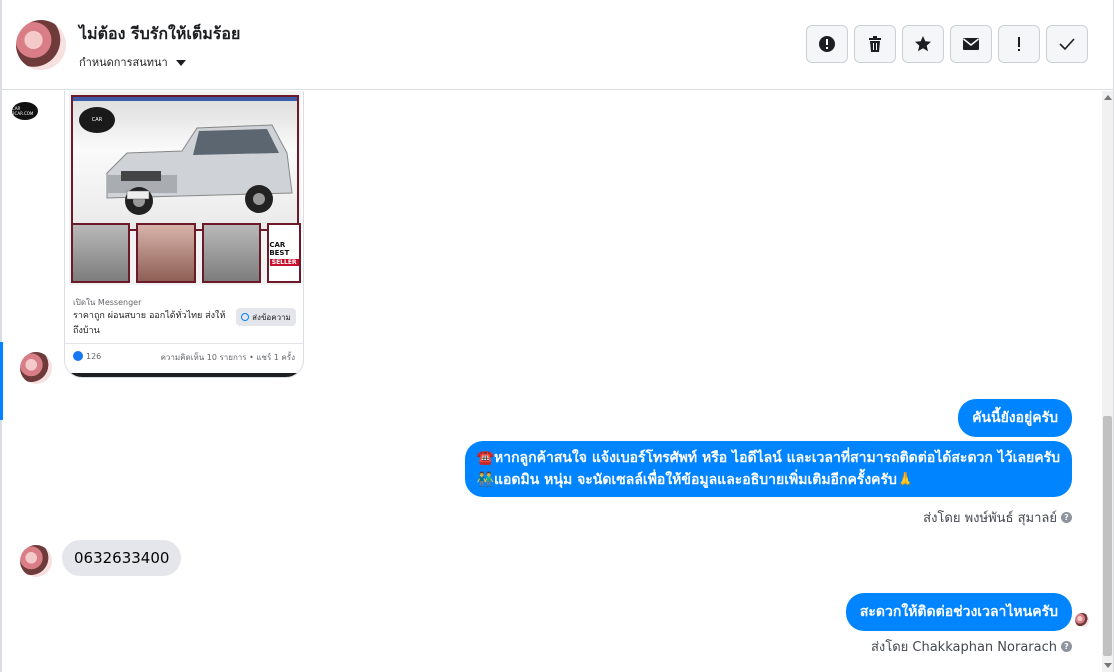 This screenshot has width=1114, height=672. I want to click on sent-by-label: ส่งโดย พงษ์พันธ์ สุมาลย์ ?, so click(997, 517).